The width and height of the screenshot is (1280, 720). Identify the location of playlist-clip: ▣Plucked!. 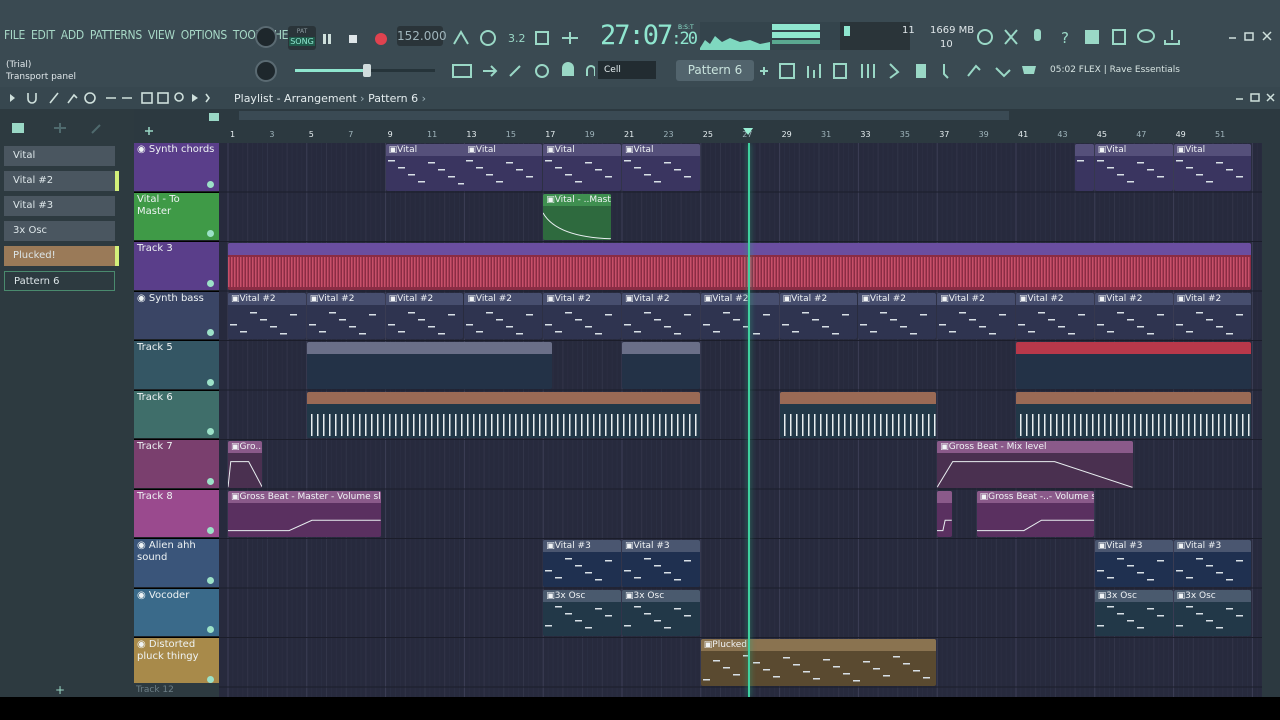
(818, 662).